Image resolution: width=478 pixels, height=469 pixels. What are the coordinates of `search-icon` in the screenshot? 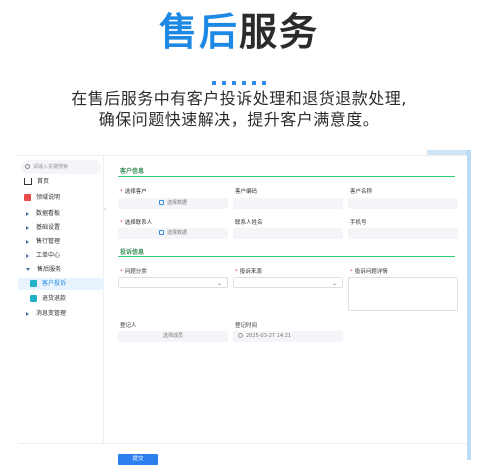 It's located at (27, 166).